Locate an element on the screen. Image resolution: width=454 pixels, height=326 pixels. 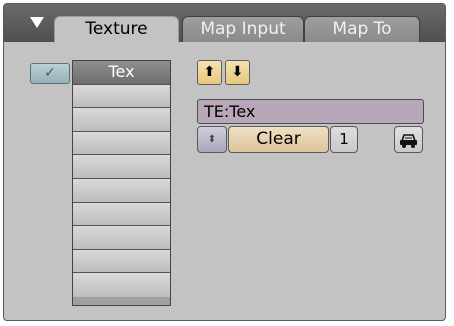
channel-enabled-toggle: ✓ is located at coordinates (50, 73).